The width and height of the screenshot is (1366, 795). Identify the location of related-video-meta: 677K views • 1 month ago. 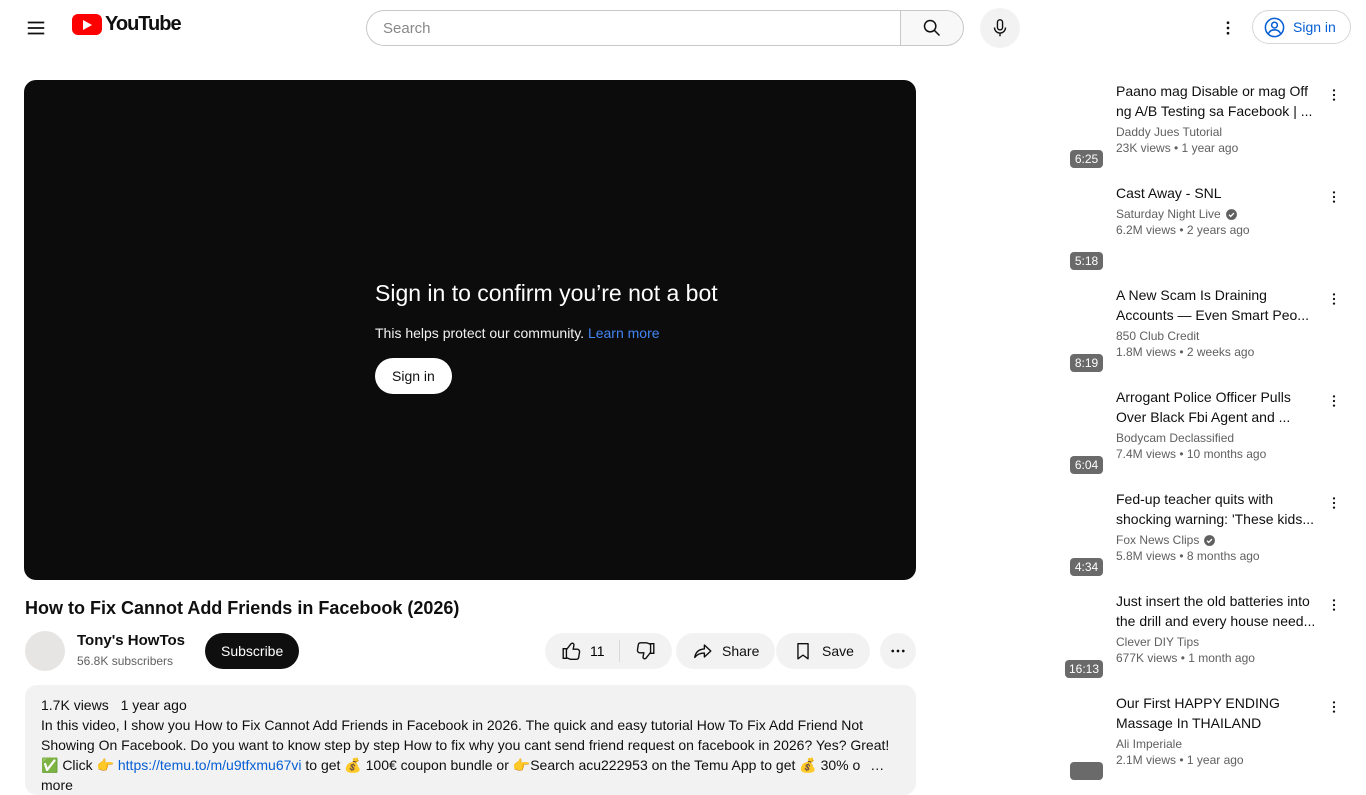
(1185, 658).